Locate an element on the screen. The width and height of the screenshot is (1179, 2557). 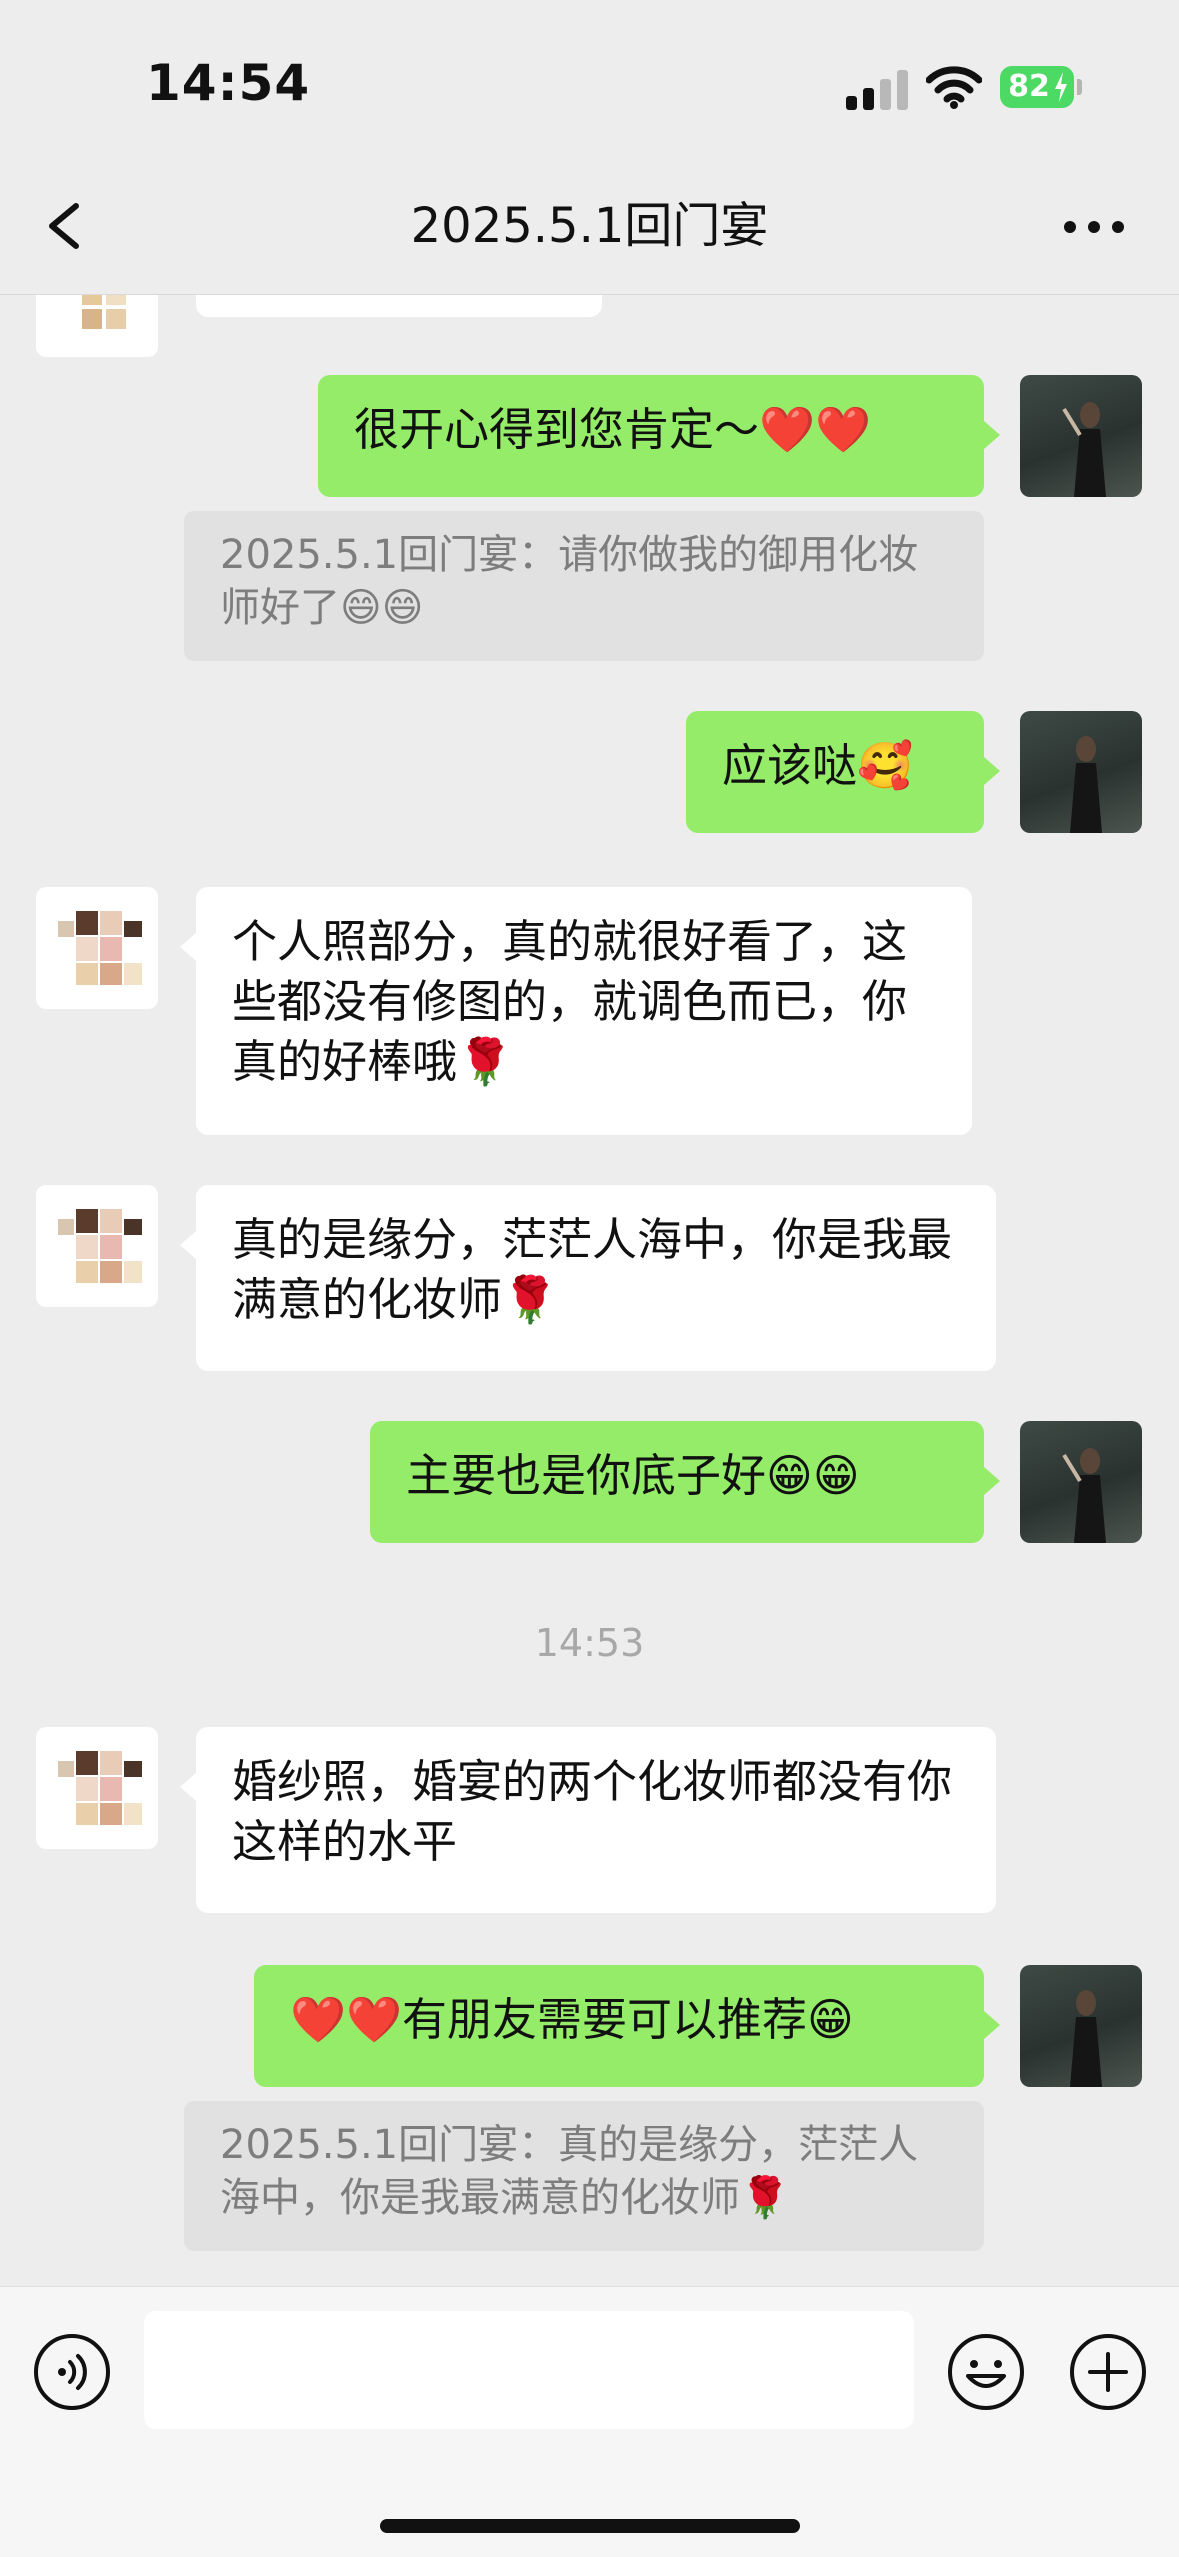
message-bubble-received: 真的是缘分，茫茫人海中，你是我最满意的化妆师🌹 is located at coordinates (596, 1278).